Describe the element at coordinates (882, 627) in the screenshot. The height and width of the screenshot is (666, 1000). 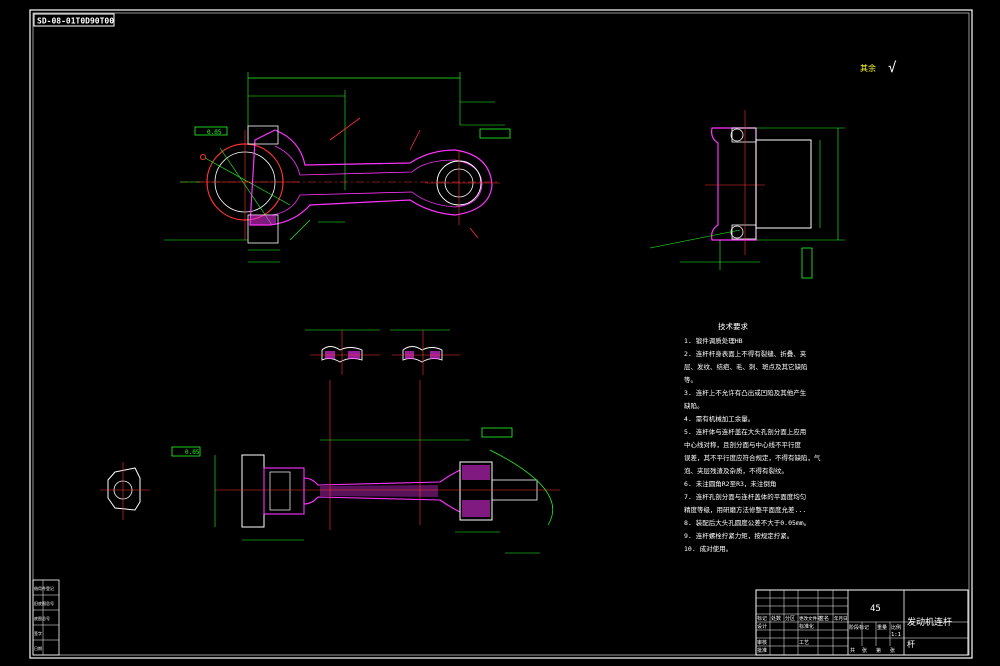
I see `tb-row2-label: 重量` at that location.